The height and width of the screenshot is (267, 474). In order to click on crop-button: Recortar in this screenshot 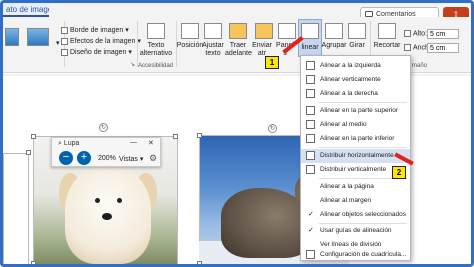, I will do `click(387, 46)`.